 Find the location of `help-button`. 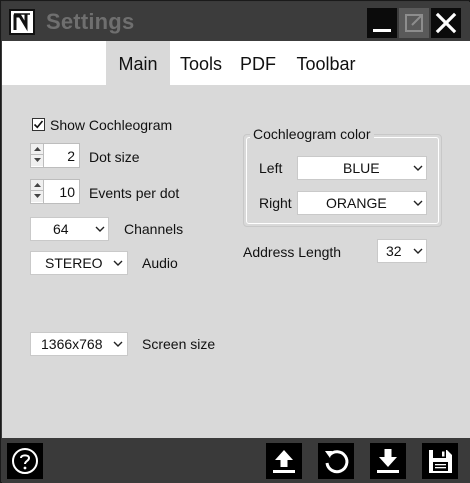

help-button is located at coordinates (25, 461).